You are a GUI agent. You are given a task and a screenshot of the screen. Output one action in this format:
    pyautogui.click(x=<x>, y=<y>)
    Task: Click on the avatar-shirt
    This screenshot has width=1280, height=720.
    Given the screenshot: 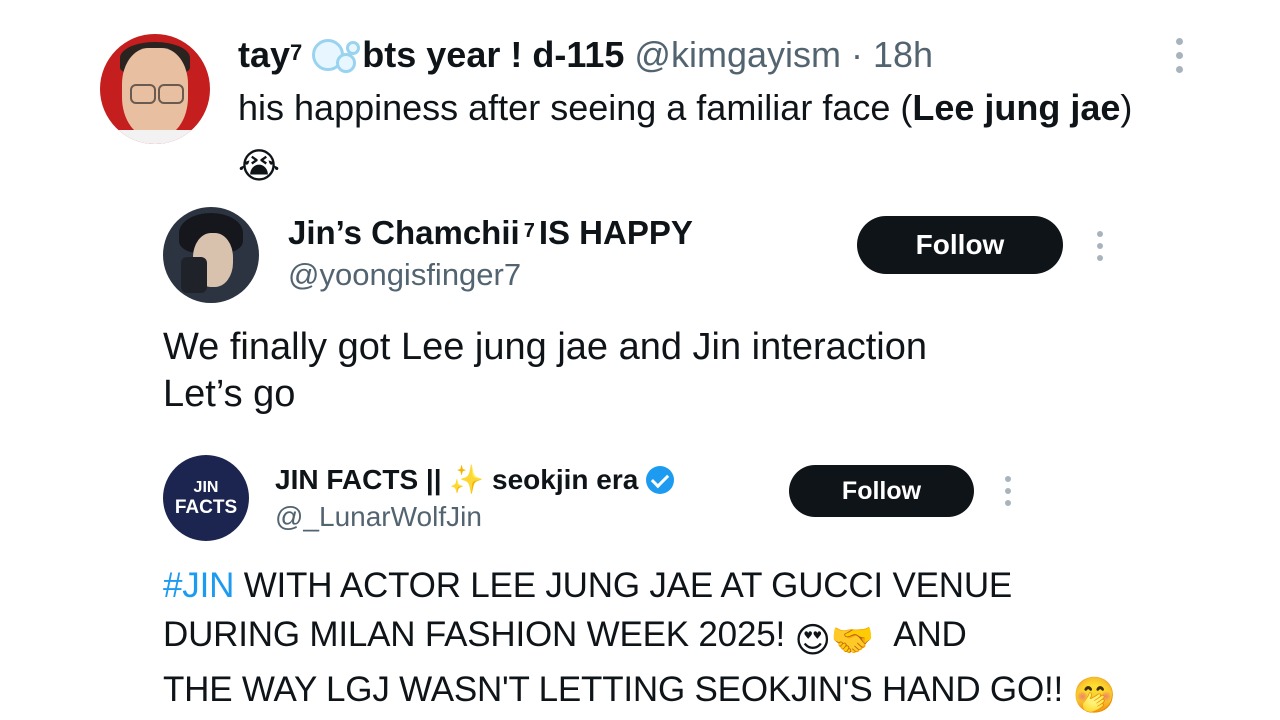 What is the action you would take?
    pyautogui.click(x=155, y=137)
    